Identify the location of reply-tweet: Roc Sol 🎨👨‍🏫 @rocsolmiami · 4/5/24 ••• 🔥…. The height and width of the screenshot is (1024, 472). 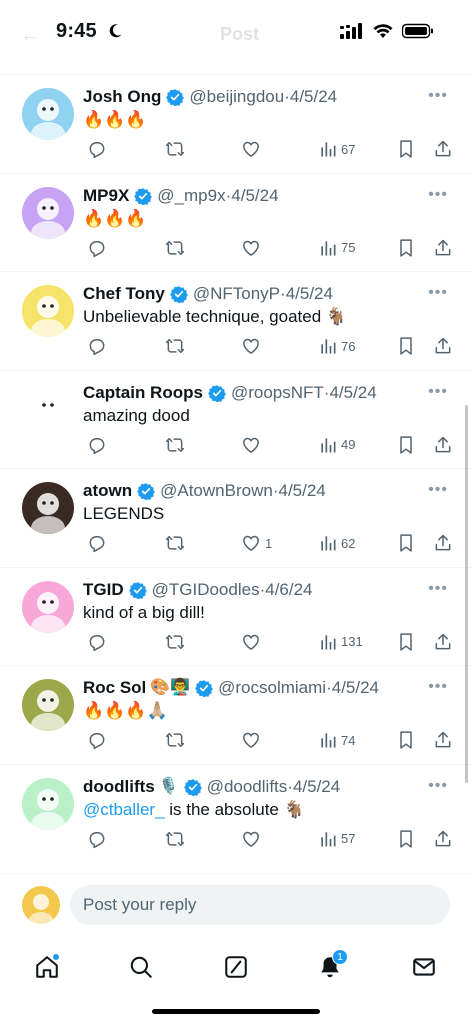
(236, 715).